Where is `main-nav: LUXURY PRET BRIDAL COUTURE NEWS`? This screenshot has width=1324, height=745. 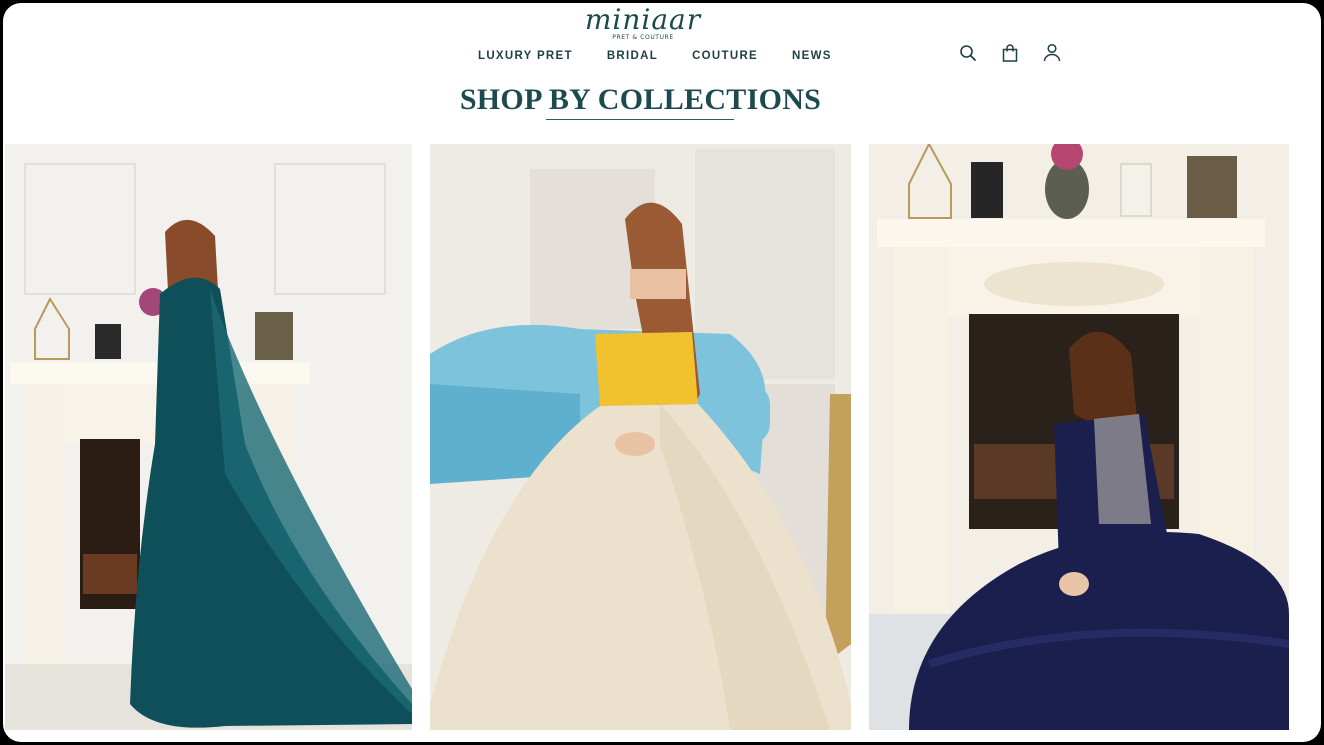
main-nav: LUXURY PRET BRIDAL COUTURE NEWS is located at coordinates (655, 56).